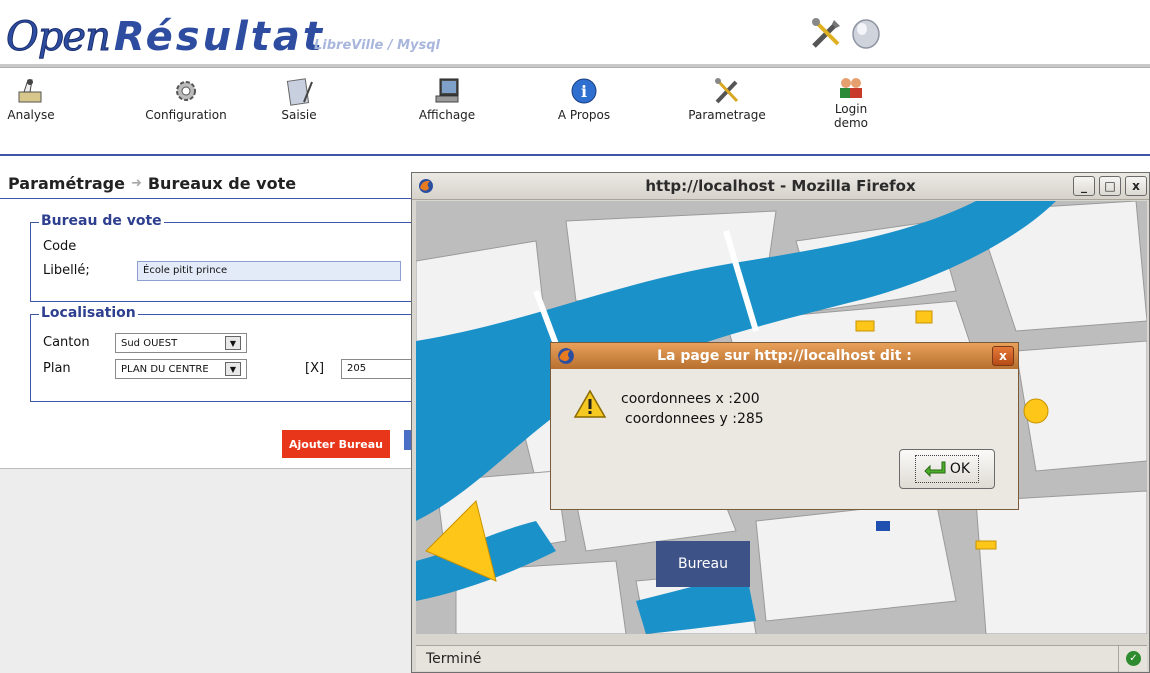 This screenshot has width=1150, height=673. I want to click on window-controls: _ □ x, so click(1110, 186).